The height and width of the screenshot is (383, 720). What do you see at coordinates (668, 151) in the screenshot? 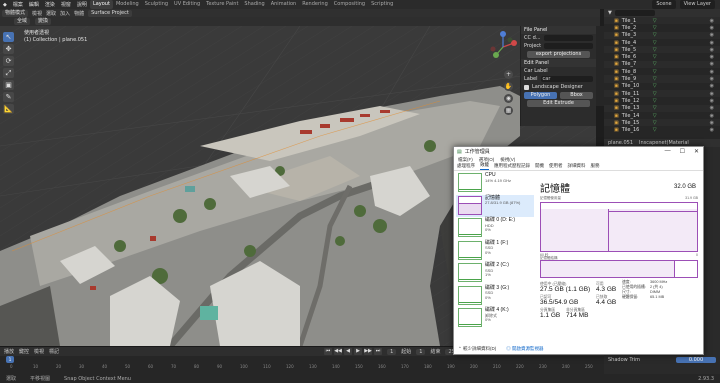
I see `minimize-icon: —` at bounding box center [668, 151].